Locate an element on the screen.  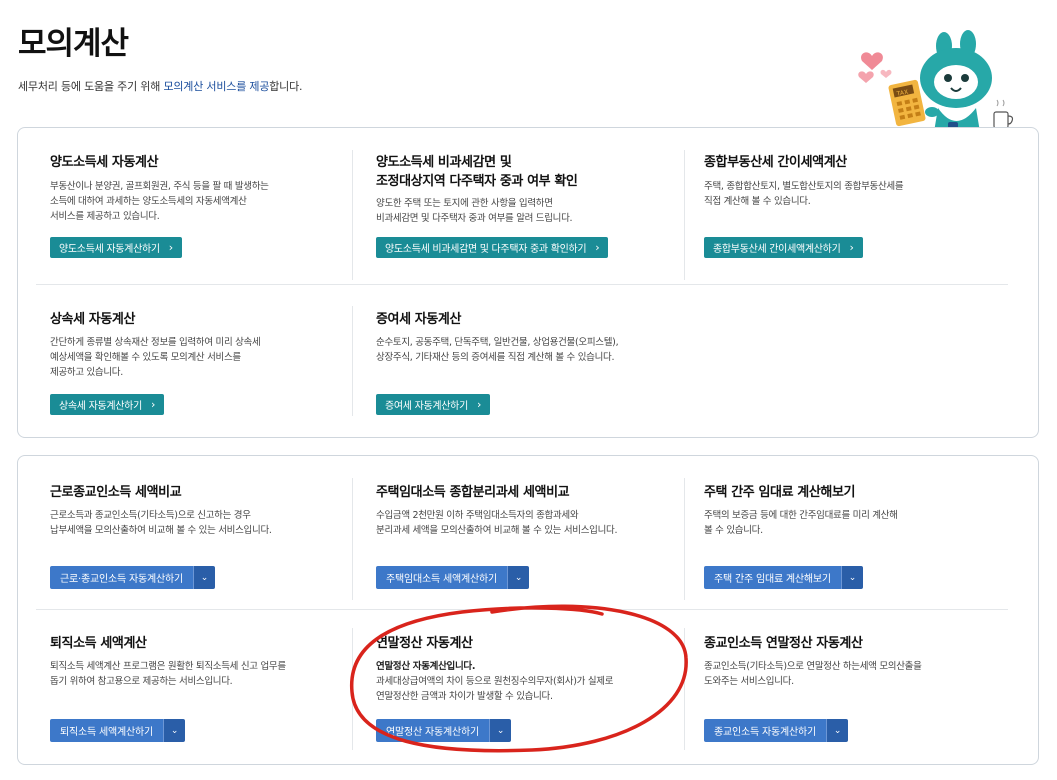
card-title: 주택임대소득 종합분리과세 세액비교 is located at coordinates (473, 492).